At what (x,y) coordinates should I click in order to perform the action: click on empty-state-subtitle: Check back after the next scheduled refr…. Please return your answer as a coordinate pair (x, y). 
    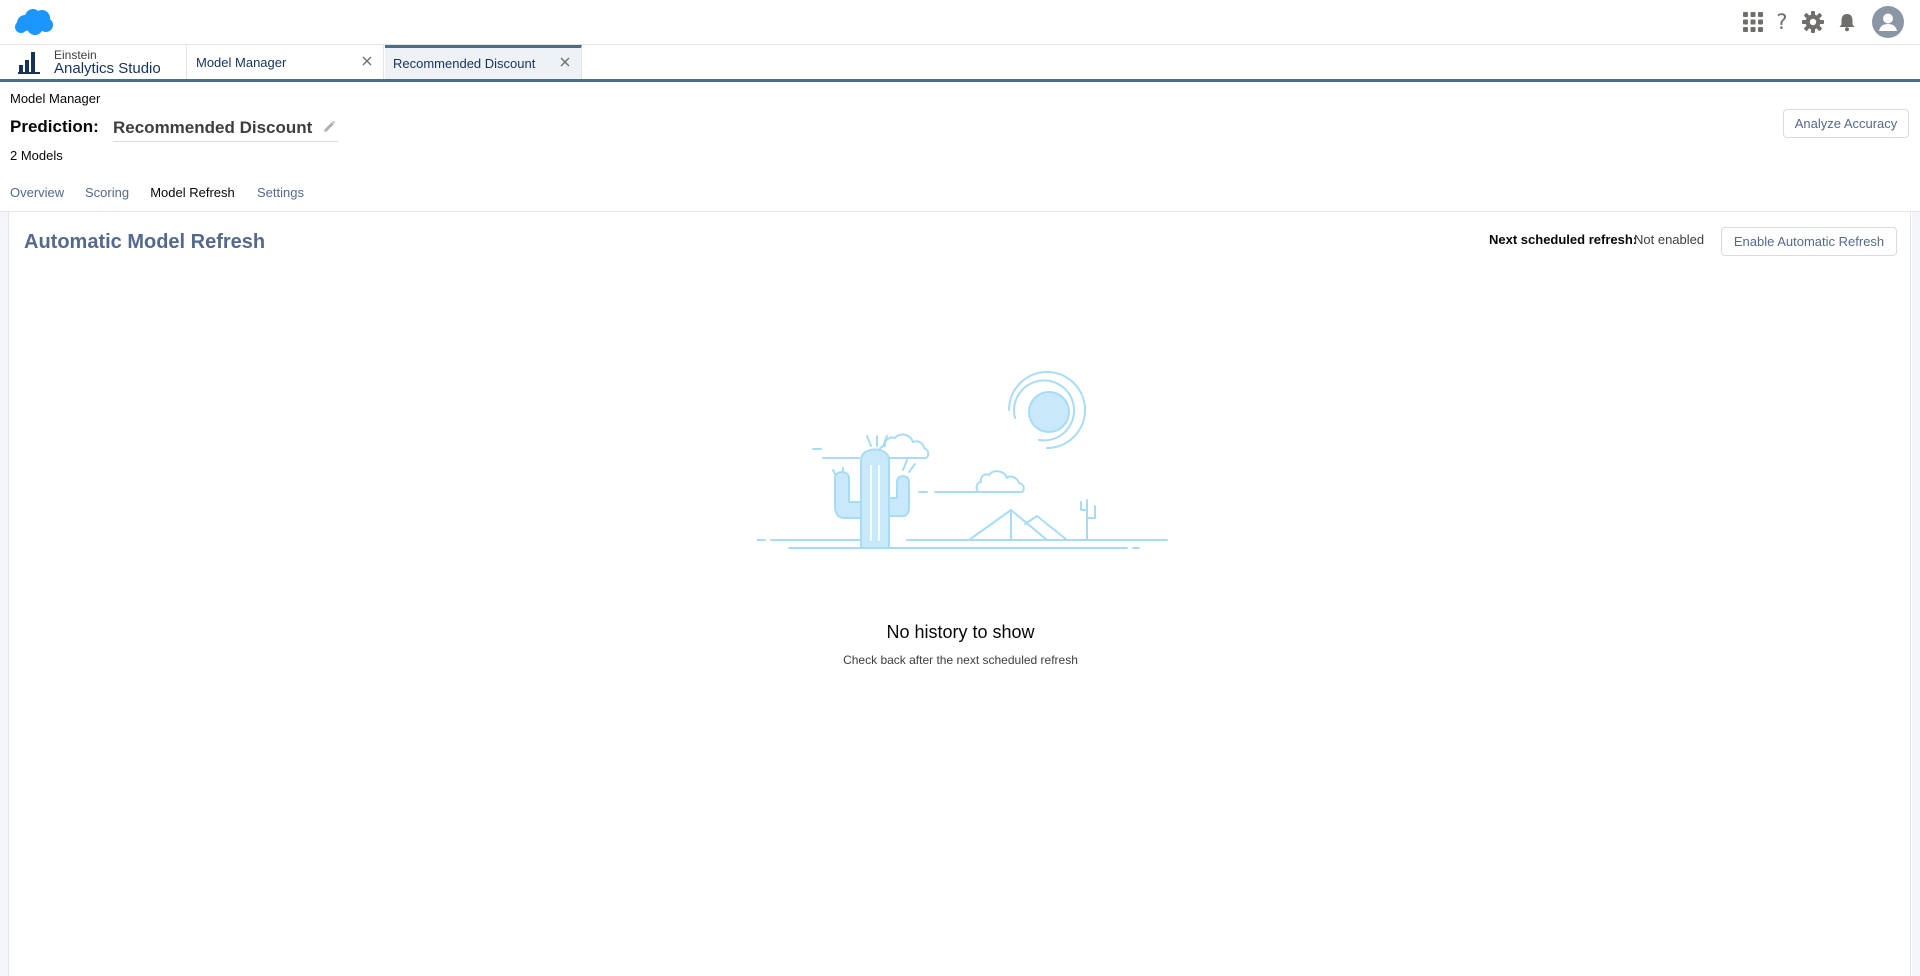
    Looking at the image, I should click on (960, 660).